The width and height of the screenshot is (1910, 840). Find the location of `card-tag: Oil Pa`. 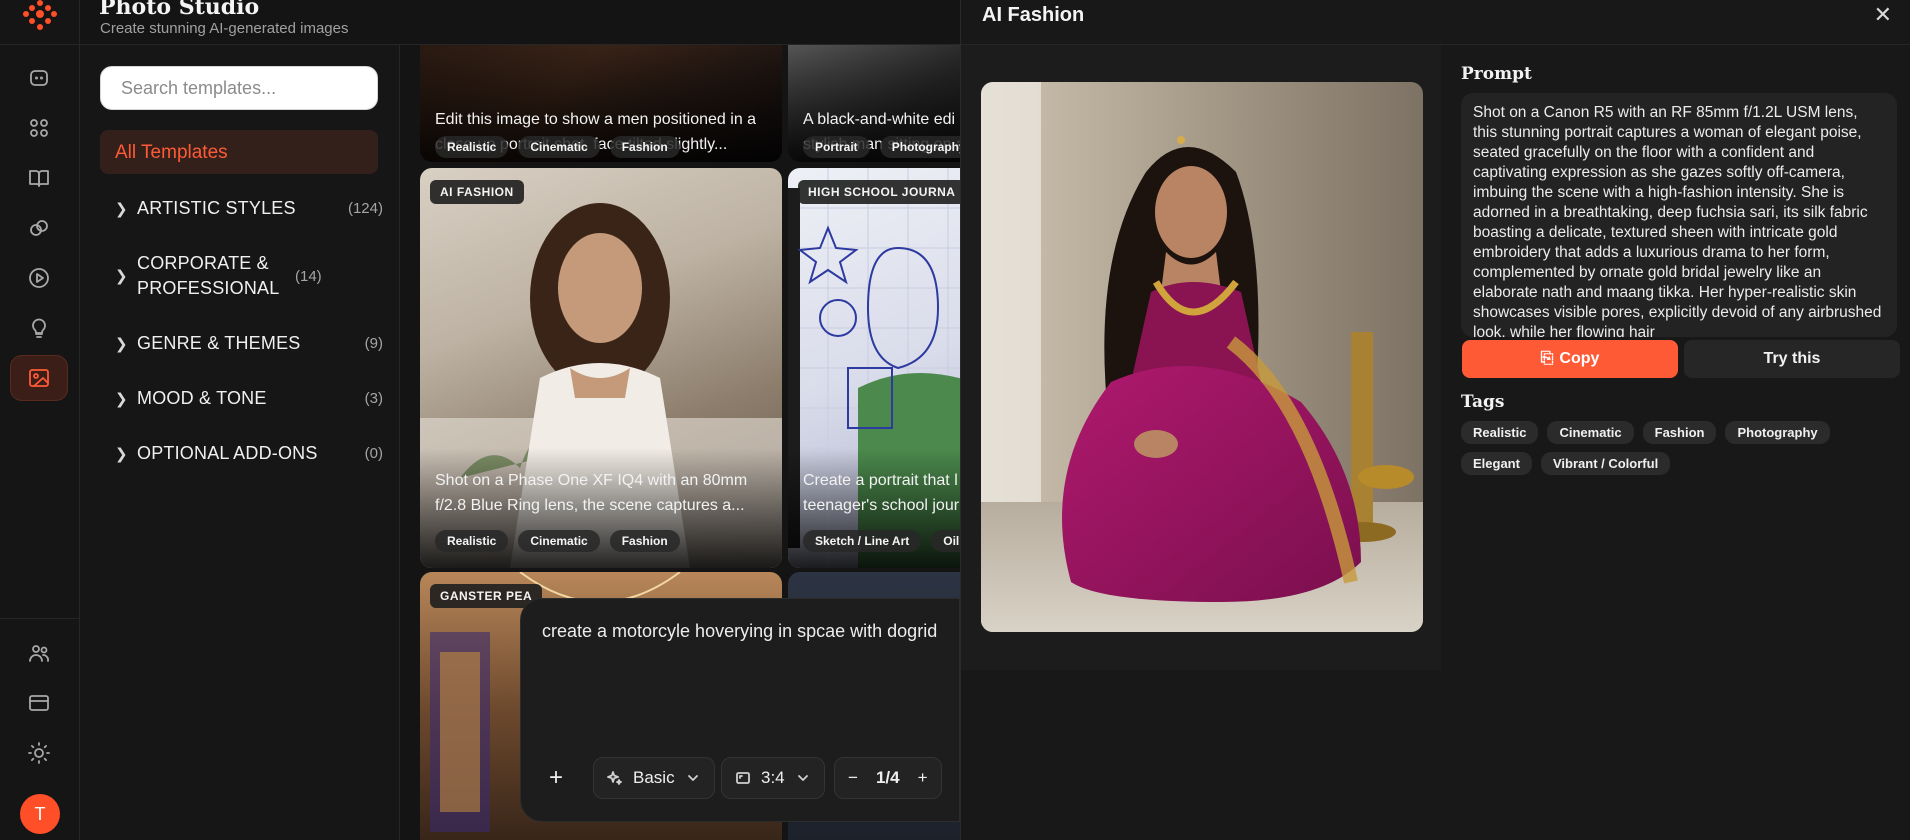

card-tag: Oil Pa is located at coordinates (945, 541).